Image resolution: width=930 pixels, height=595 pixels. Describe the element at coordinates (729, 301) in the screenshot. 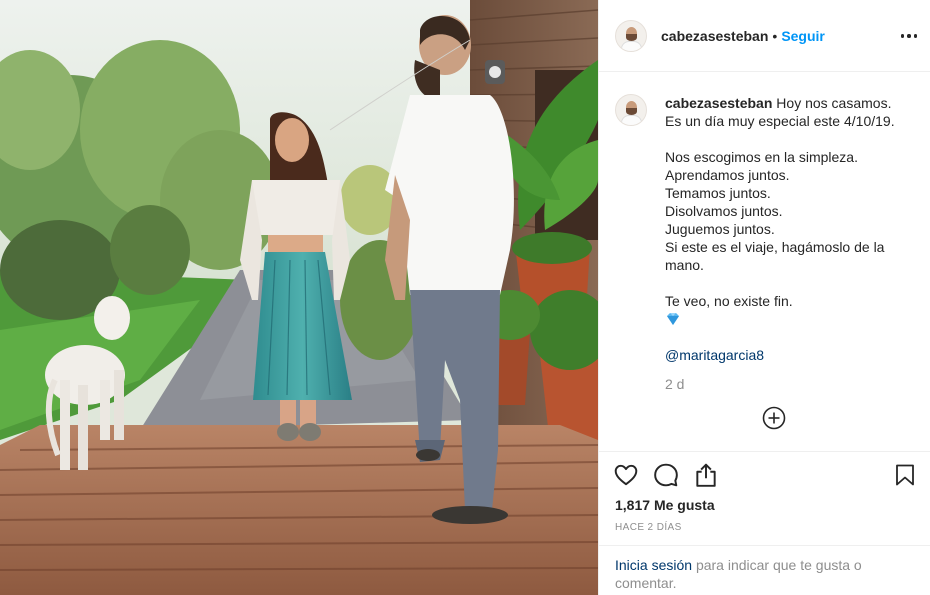

I see `caption-line: Te veo, no existe fin.` at that location.